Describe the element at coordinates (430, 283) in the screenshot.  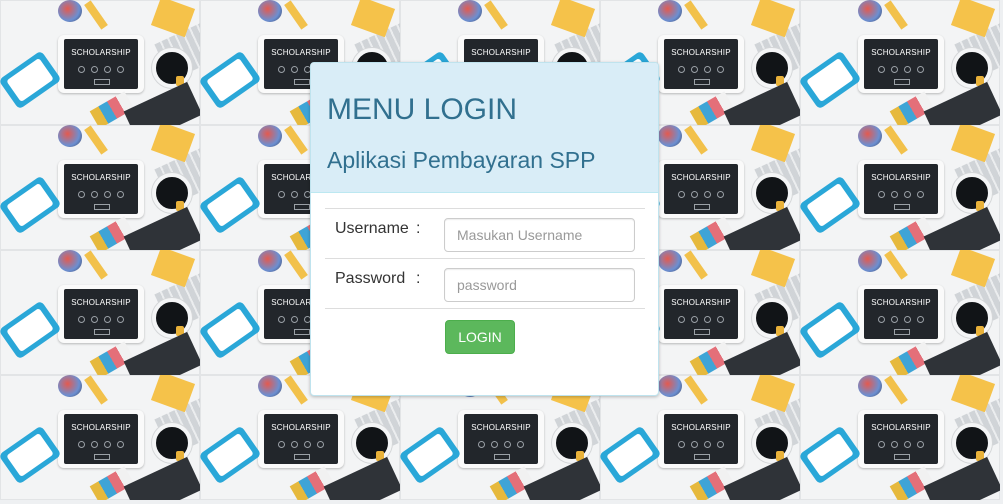
I see `password-colon-cell: :` at that location.